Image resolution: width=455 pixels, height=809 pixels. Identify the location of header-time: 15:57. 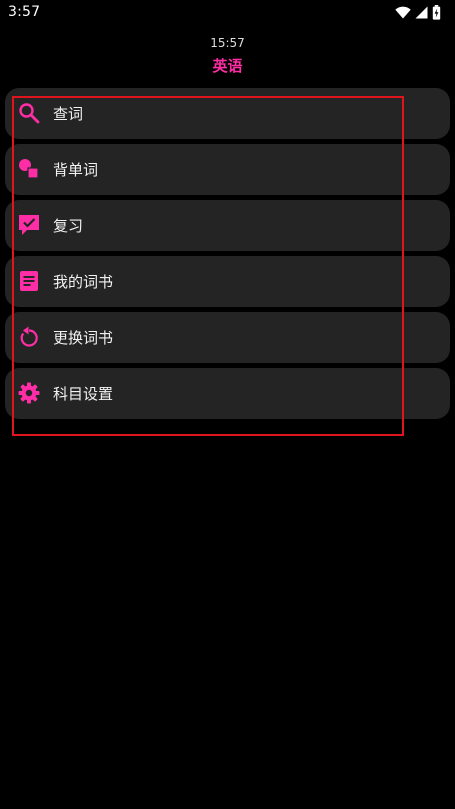
(227, 43).